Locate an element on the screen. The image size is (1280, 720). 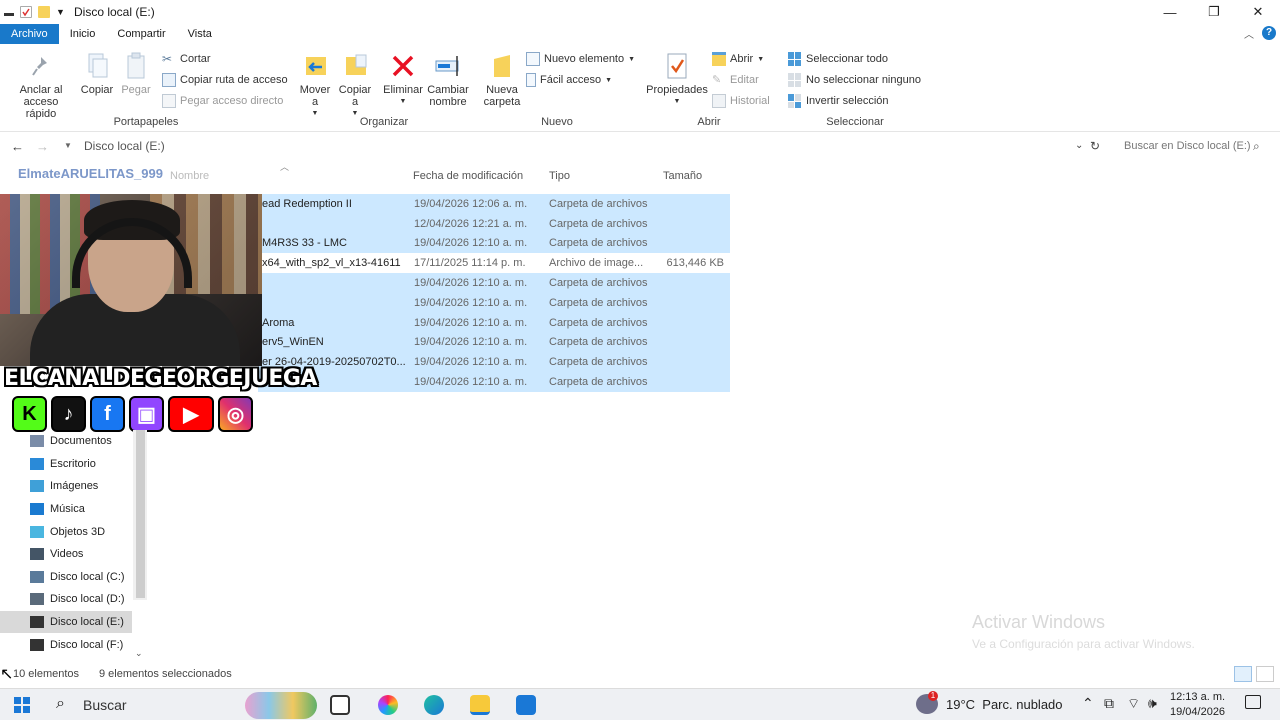
back-button: ← is located at coordinates (17, 146).